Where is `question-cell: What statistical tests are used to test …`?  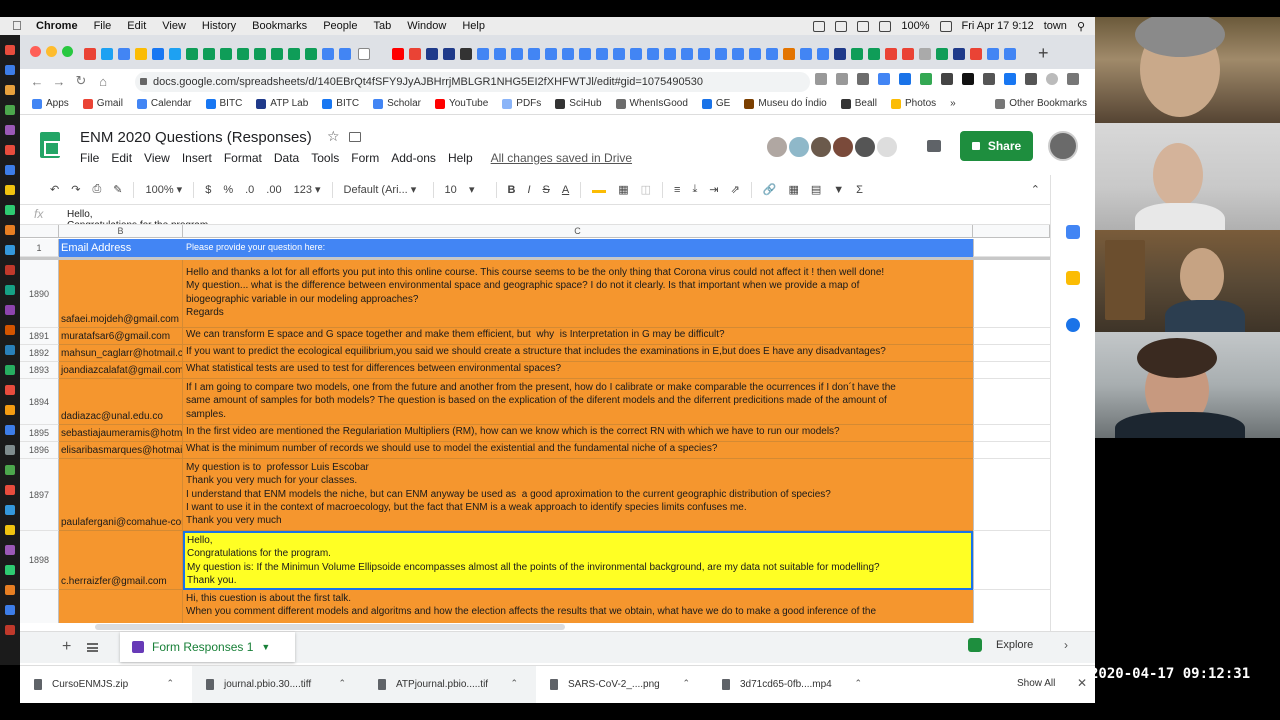 question-cell: What statistical tests are used to test … is located at coordinates (578, 370).